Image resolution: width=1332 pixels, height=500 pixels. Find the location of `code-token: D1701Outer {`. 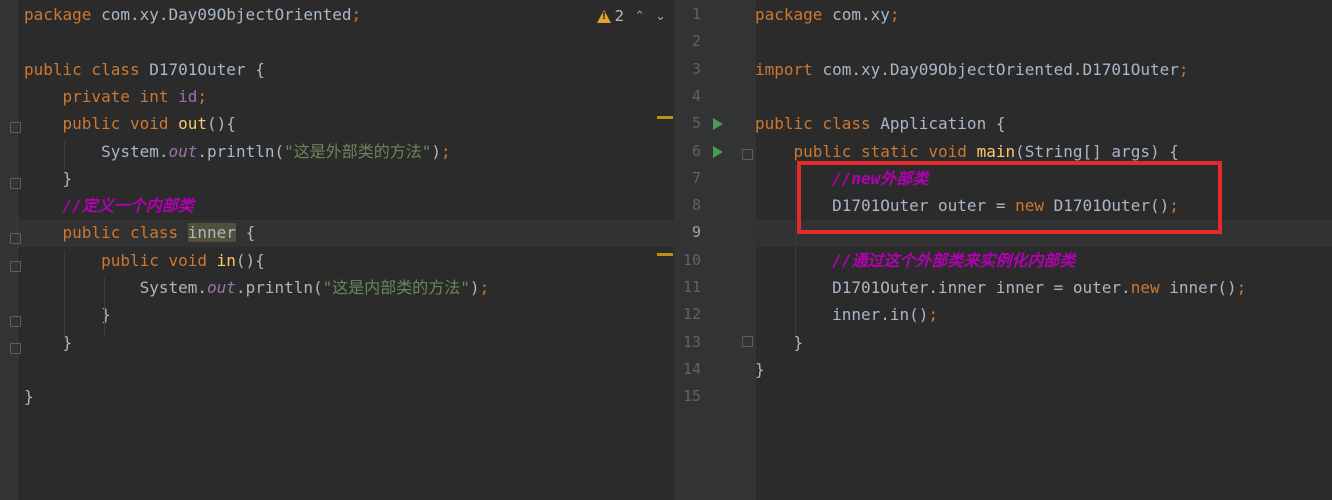

code-token: D1701Outer { is located at coordinates (207, 69).